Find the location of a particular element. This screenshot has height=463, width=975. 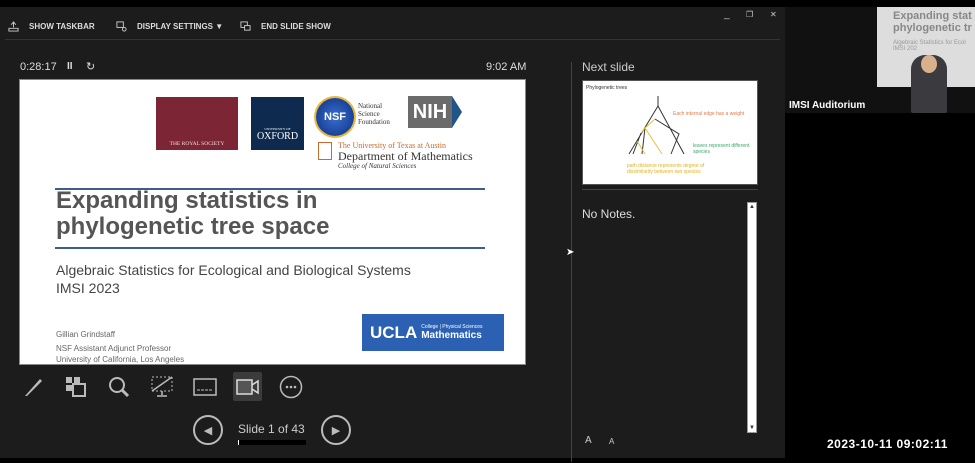

presenter-tools is located at coordinates (161, 386).